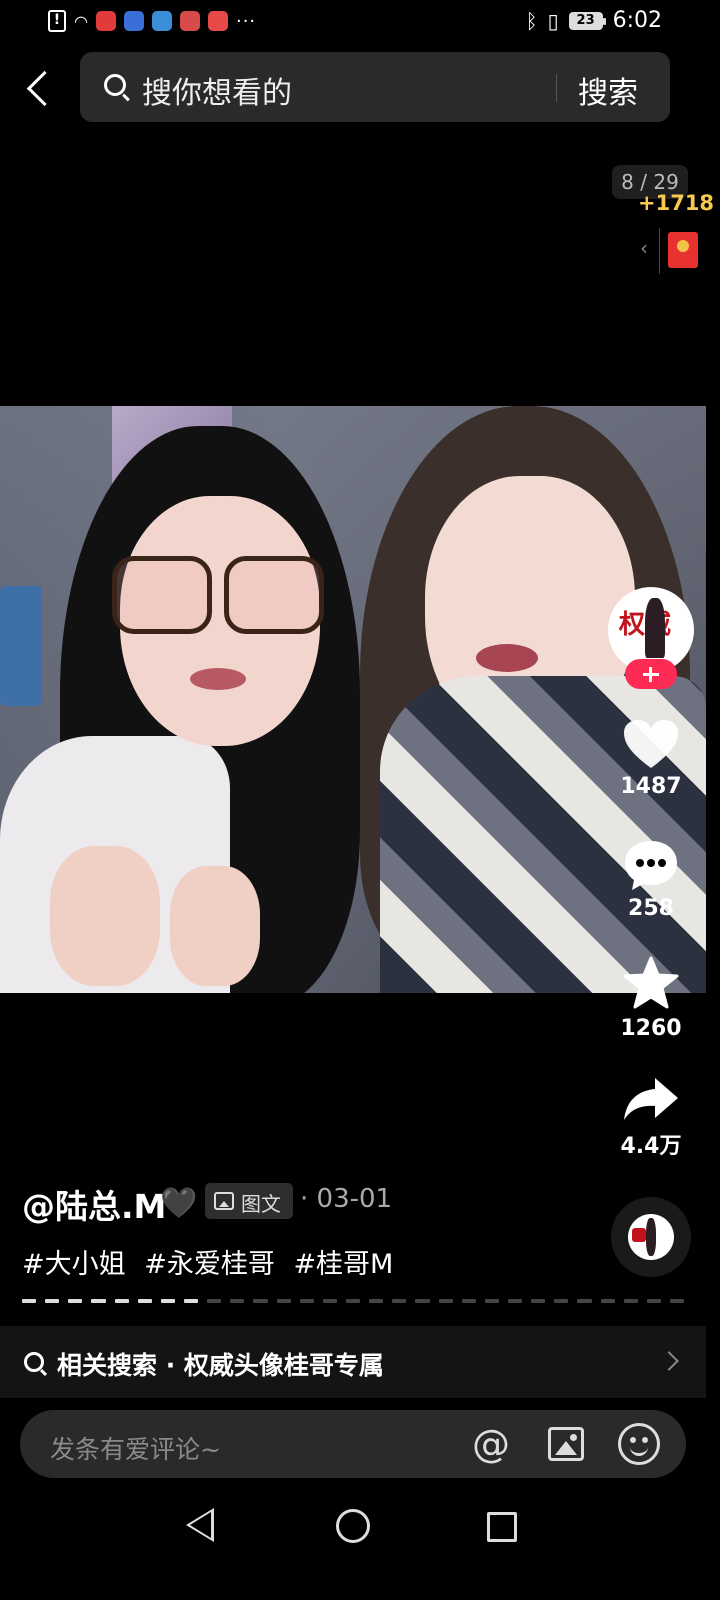  I want to click on back-button, so click(40, 88).